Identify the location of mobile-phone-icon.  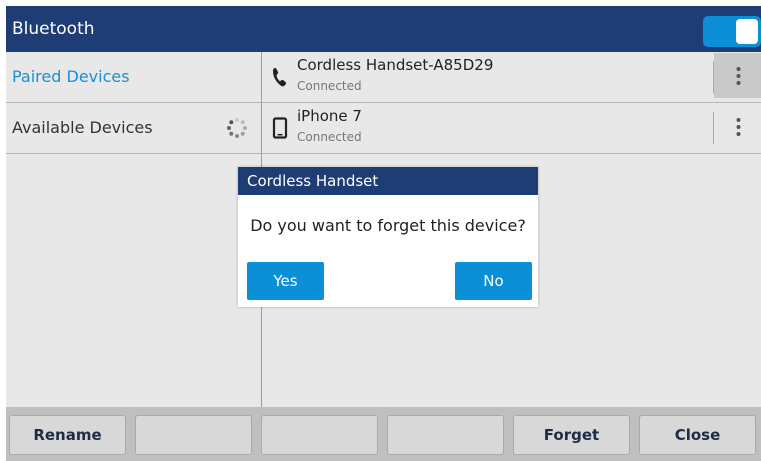
(280, 128).